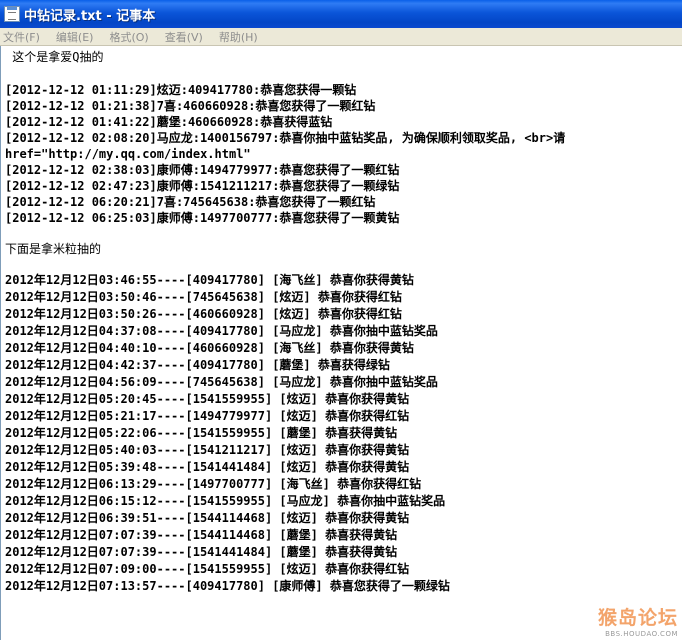 The image size is (682, 640). What do you see at coordinates (54, 57) in the screenshot?
I see `text-line: 这个是拿爱Q抽的` at bounding box center [54, 57].